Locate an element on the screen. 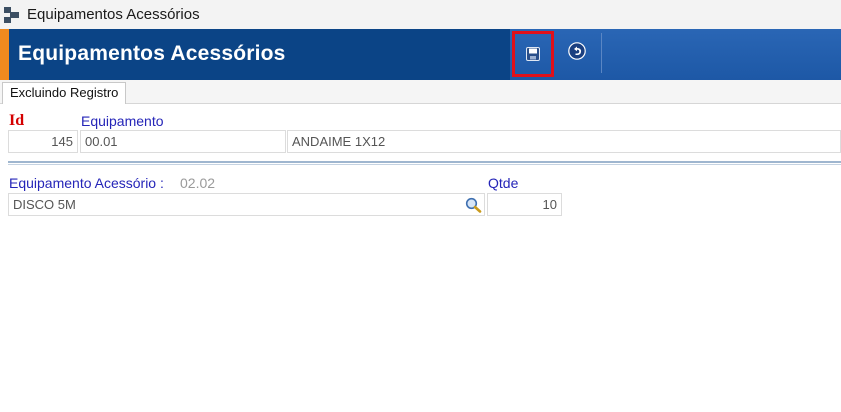 The width and height of the screenshot is (841, 412). app-icon is located at coordinates (12, 15).